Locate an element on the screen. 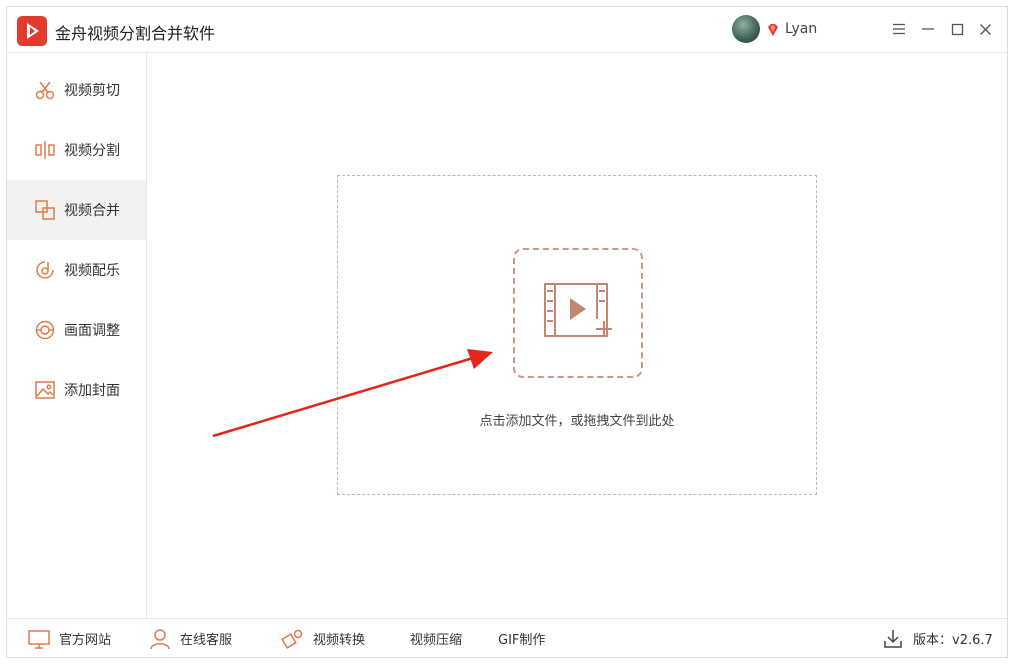 This screenshot has height=664, width=1014. title-bar: 金舟视频分割合并软件 Lyan is located at coordinates (507, 30).